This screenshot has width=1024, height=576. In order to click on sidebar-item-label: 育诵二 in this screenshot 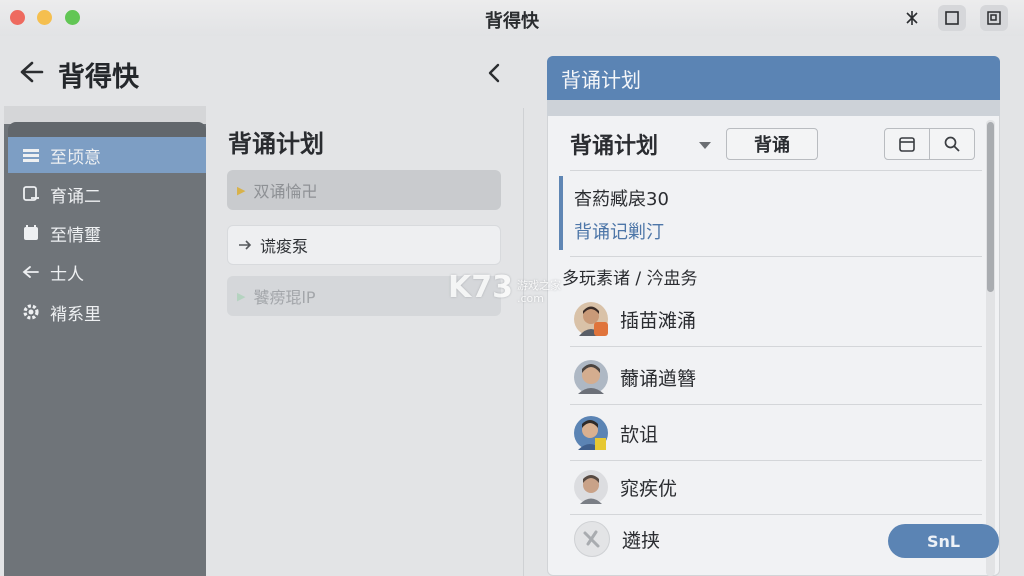, I will do `click(75, 196)`.